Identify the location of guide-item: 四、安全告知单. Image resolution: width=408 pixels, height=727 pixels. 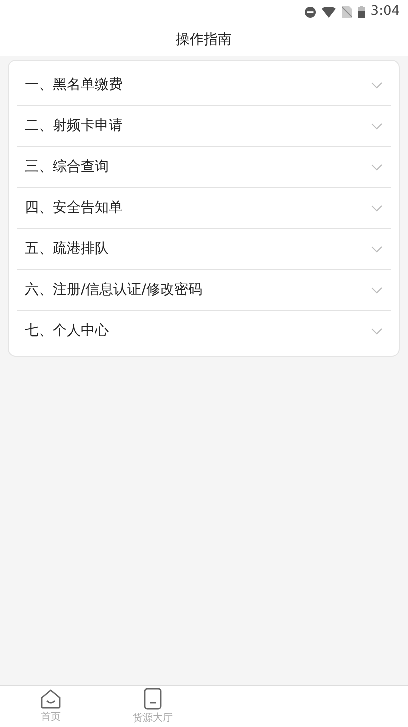
(204, 208).